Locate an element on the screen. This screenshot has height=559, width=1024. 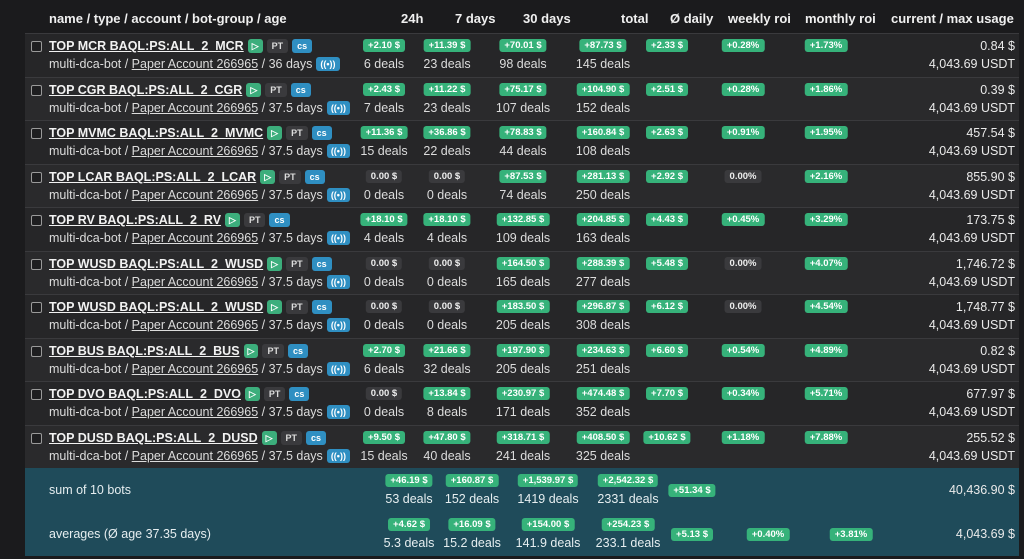
col-30d-header: 30 days is located at coordinates (547, 18).